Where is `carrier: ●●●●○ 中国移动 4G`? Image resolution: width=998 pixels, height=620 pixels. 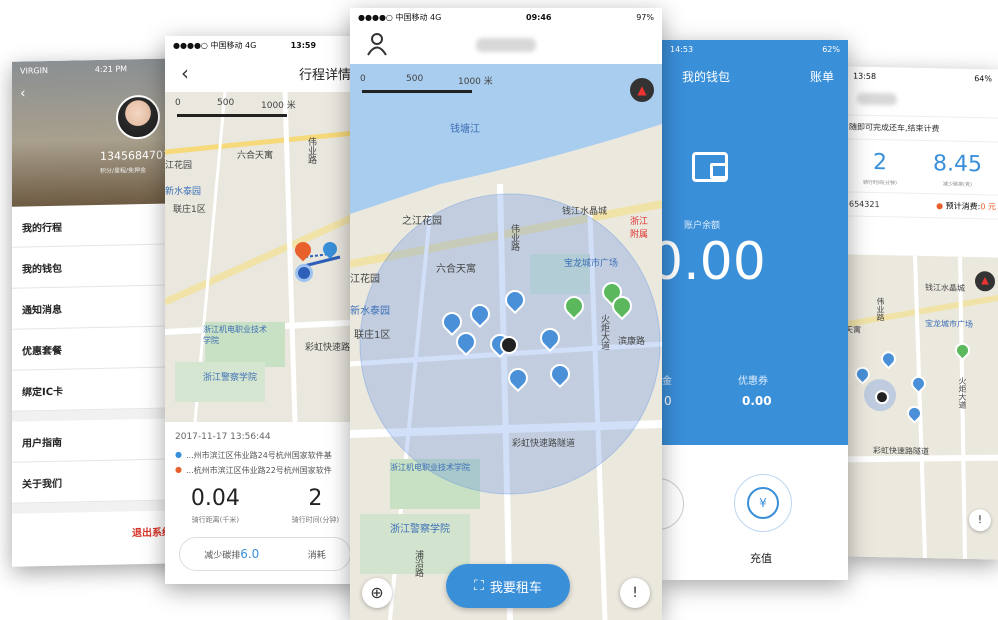
carrier: ●●●●○ 中国移动 4G is located at coordinates (400, 17).